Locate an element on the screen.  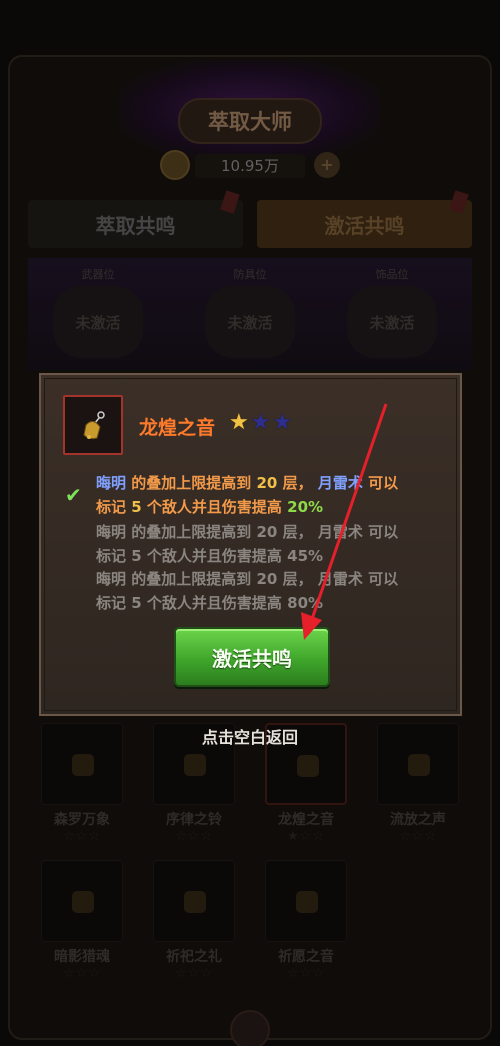
item-portrait is located at coordinates (93, 425).